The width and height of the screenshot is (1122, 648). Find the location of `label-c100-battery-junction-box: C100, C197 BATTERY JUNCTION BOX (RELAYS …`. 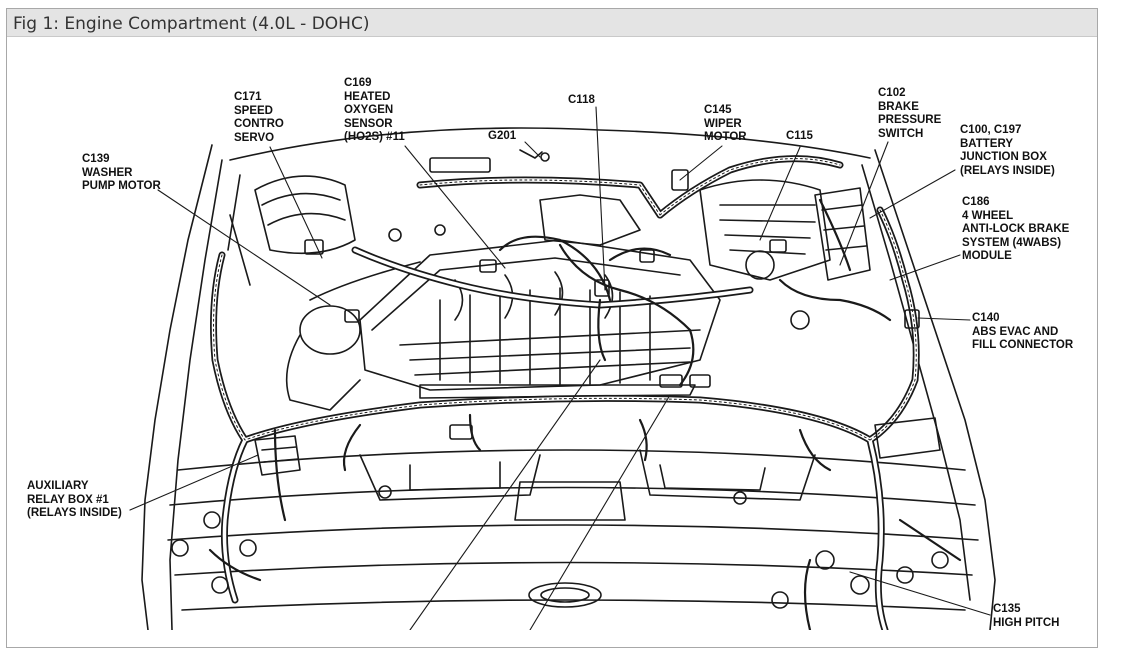

label-c100-battery-junction-box: C100, C197 BATTERY JUNCTION BOX (RELAYS … is located at coordinates (1007, 150).